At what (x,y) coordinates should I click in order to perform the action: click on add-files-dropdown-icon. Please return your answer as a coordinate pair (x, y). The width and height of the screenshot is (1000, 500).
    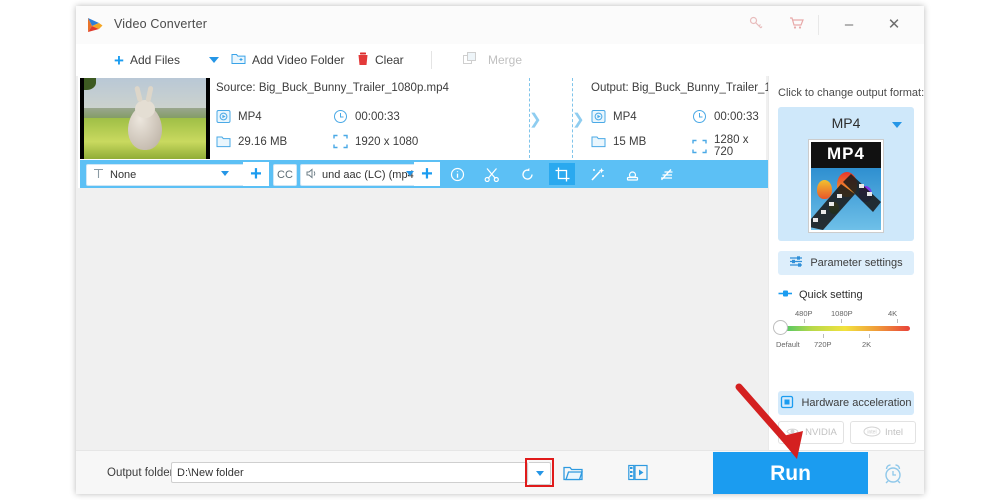
    Looking at the image, I should click on (214, 60).